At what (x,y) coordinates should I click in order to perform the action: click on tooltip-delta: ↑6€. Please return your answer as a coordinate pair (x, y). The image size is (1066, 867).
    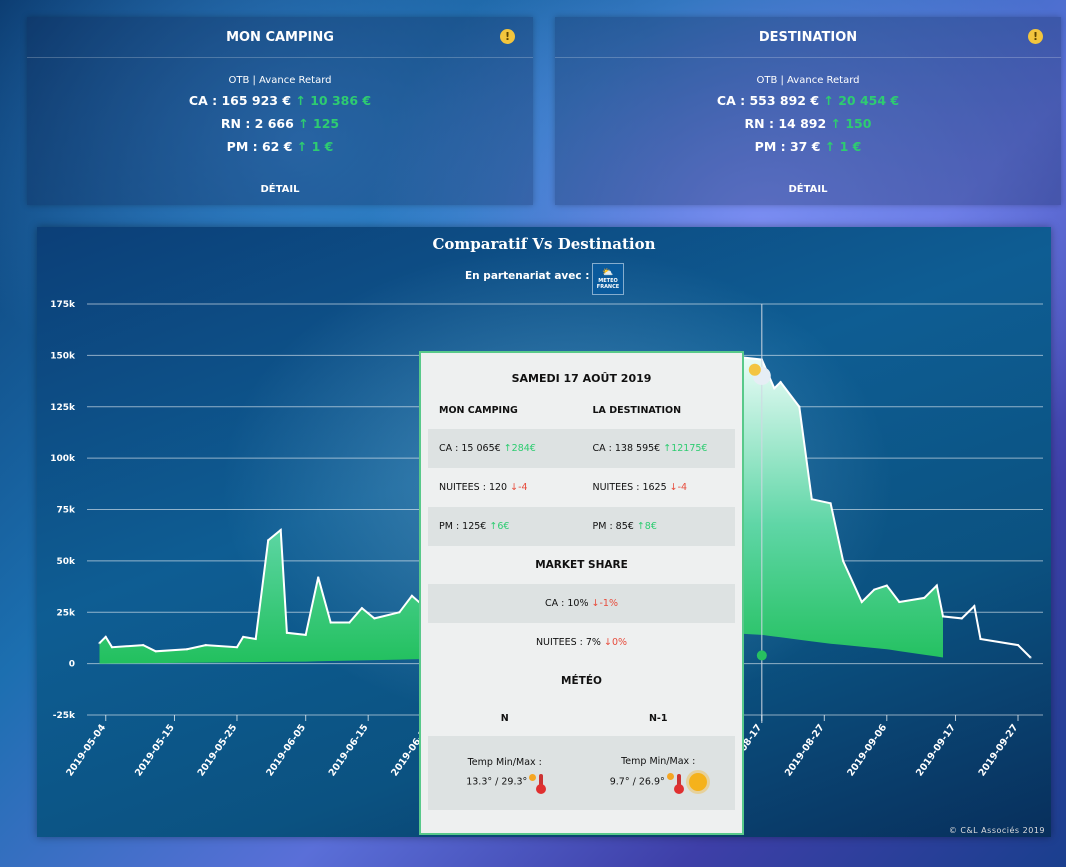
    Looking at the image, I should click on (499, 526).